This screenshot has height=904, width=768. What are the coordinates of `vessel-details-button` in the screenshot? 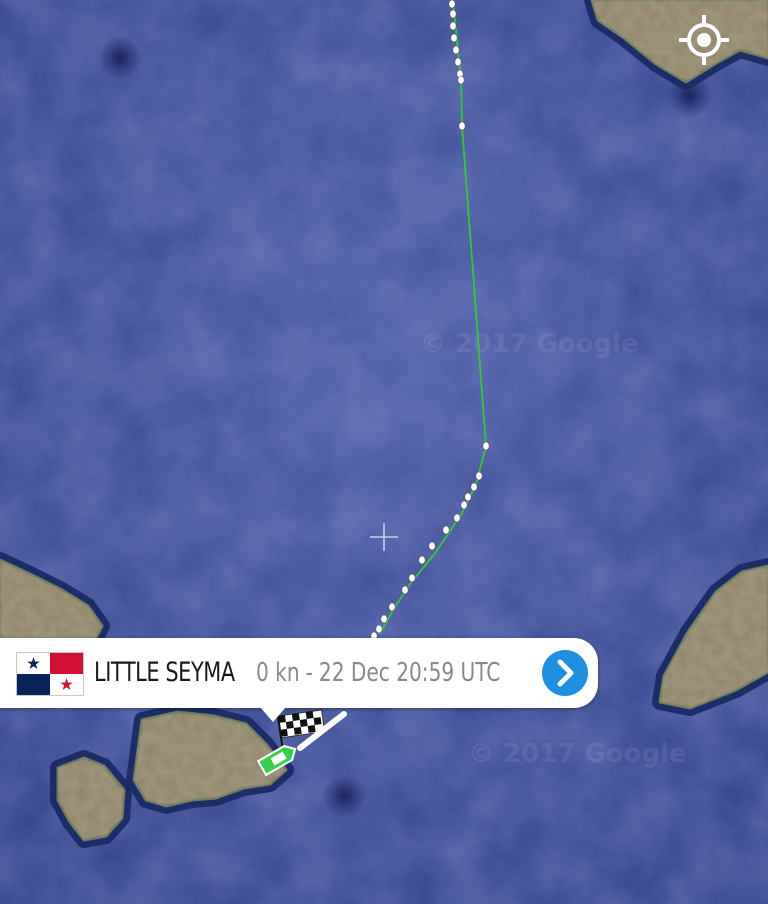 It's located at (565, 673).